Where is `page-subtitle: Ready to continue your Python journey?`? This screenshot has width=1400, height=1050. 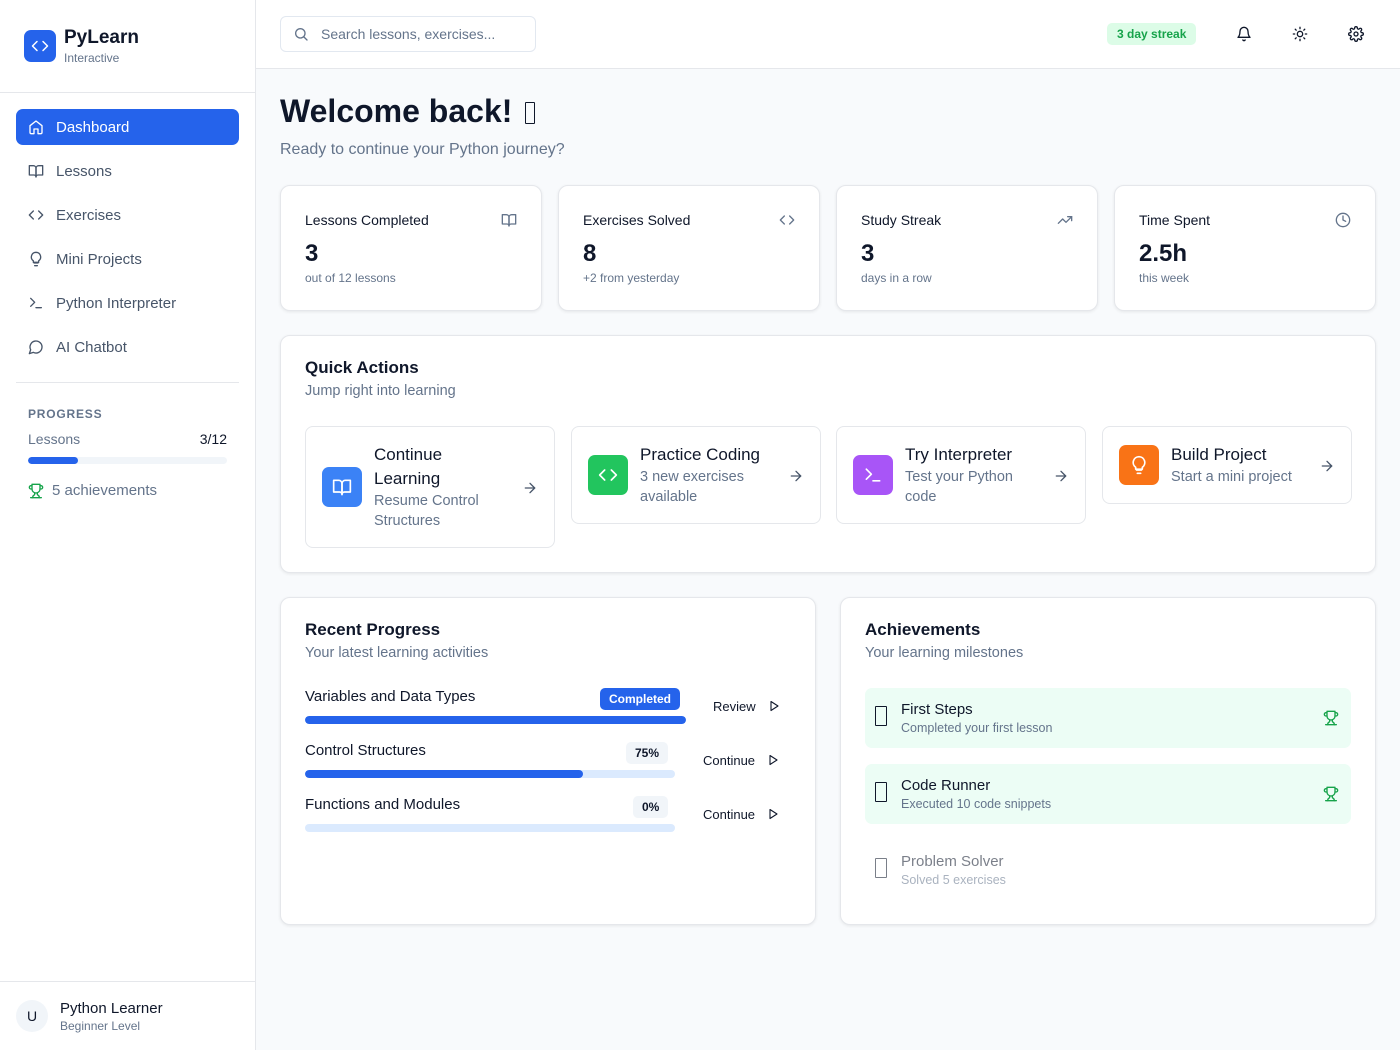 page-subtitle: Ready to continue your Python journey? is located at coordinates (422, 149).